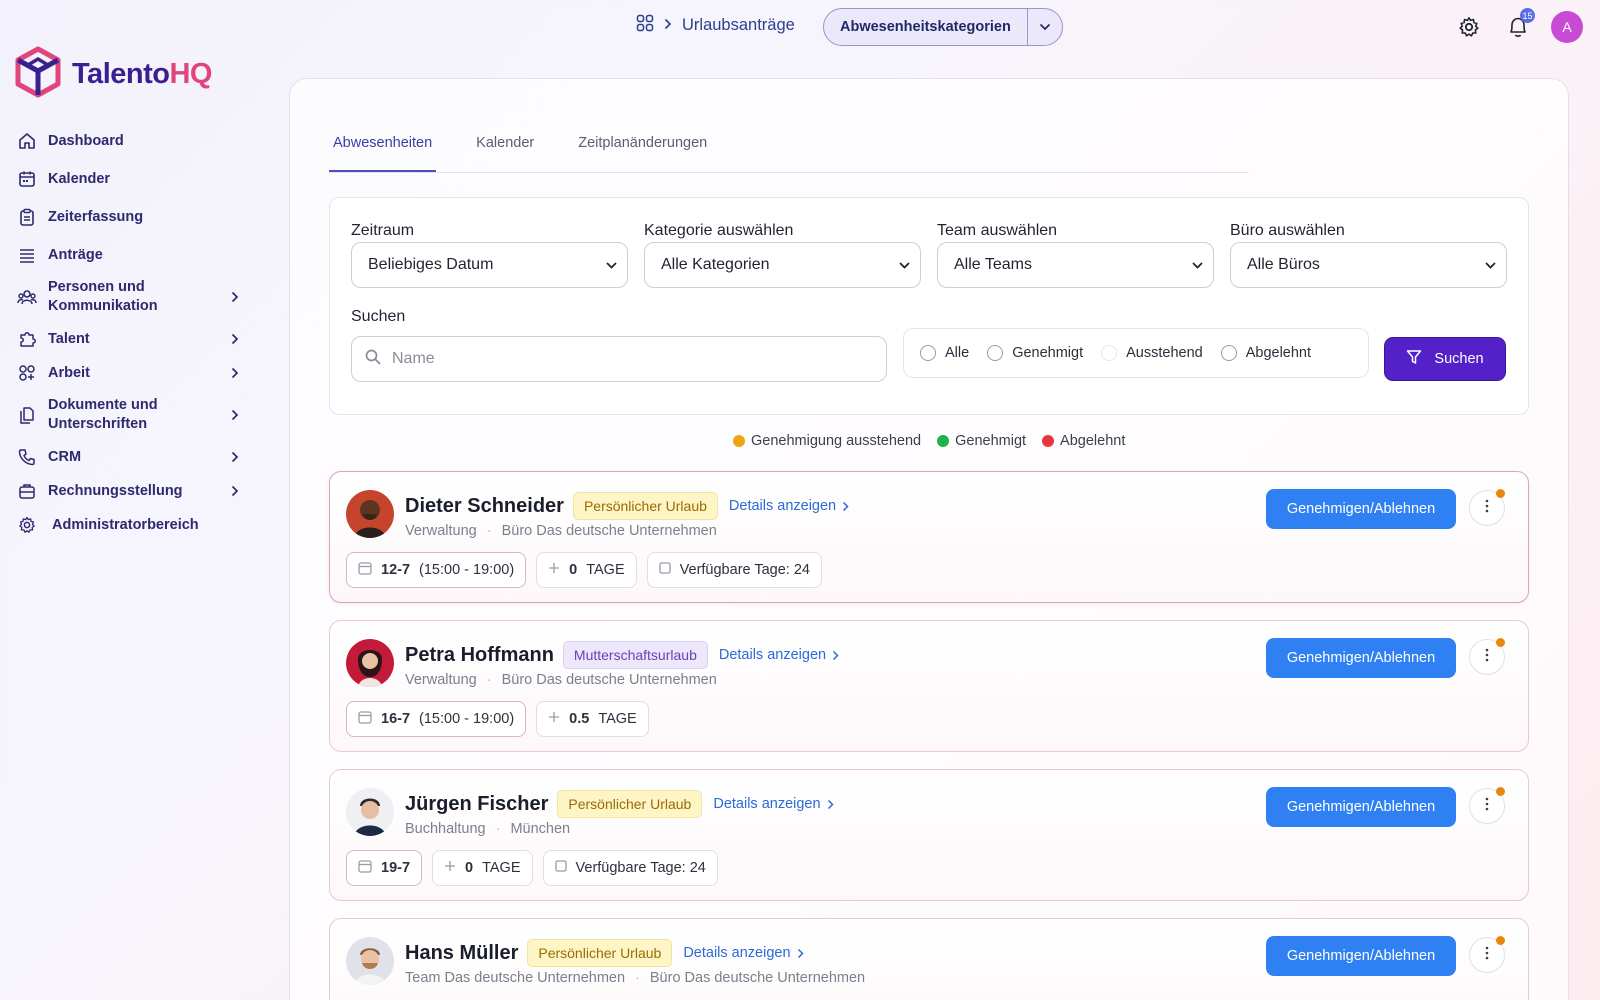 This screenshot has width=1600, height=1000. I want to click on calendar-icon, so click(365, 868).